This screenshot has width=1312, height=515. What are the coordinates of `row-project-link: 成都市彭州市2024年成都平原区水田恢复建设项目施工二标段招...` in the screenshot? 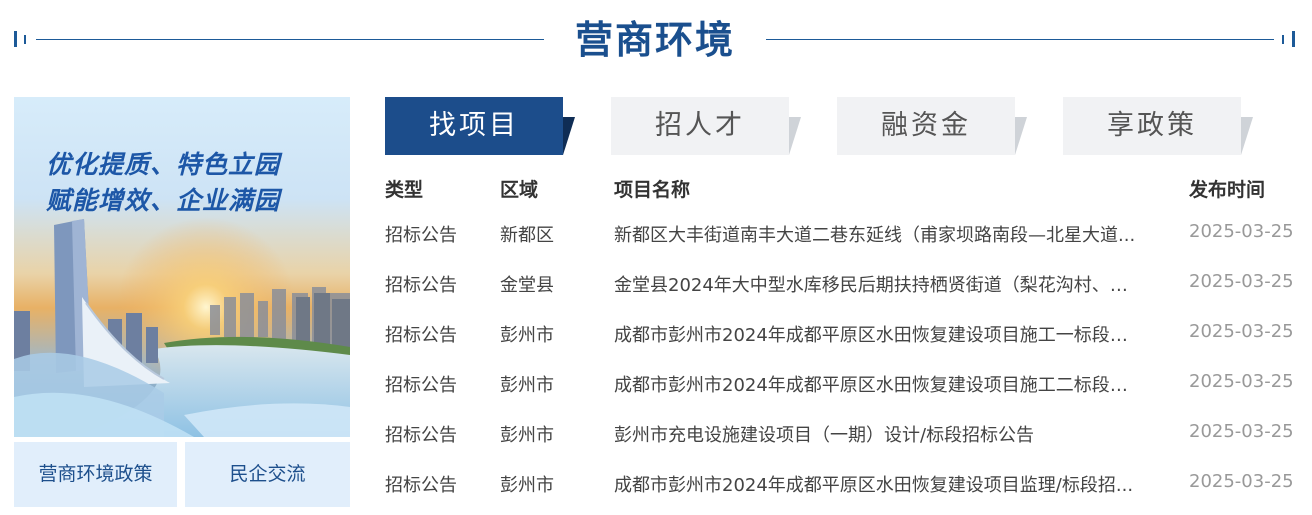 It's located at (878, 384).